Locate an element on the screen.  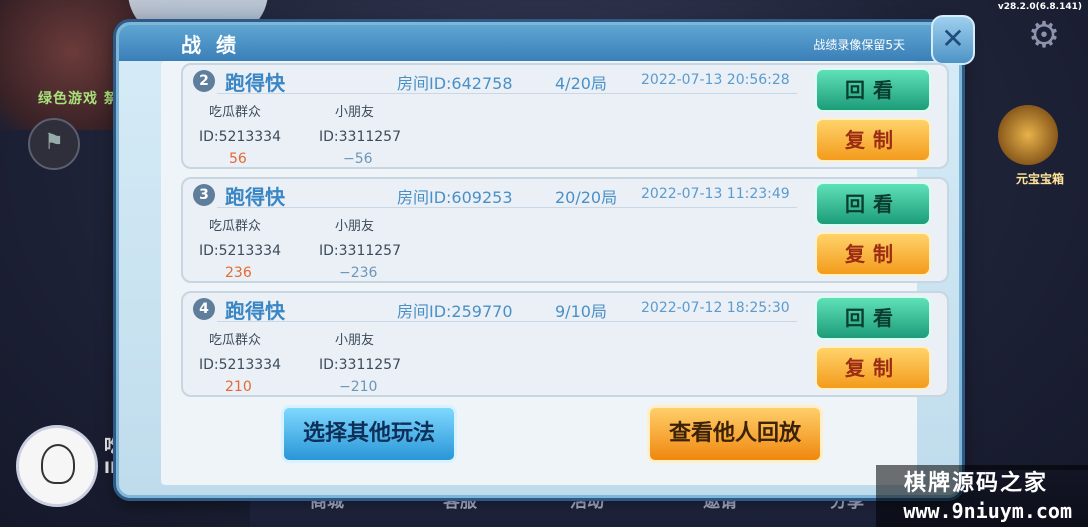
treasure-chest-label: 元宝宝箱 is located at coordinates (1039, 179).